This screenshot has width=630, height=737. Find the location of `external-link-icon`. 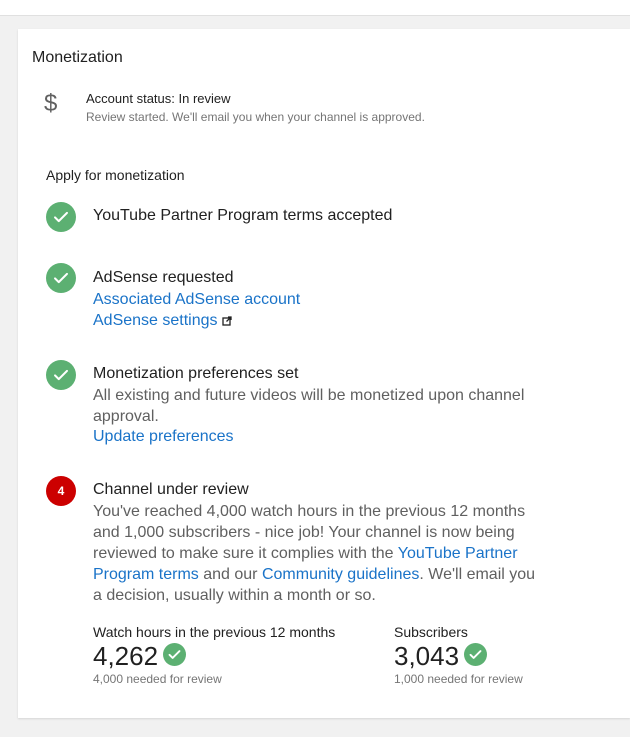

external-link-icon is located at coordinates (226, 321).